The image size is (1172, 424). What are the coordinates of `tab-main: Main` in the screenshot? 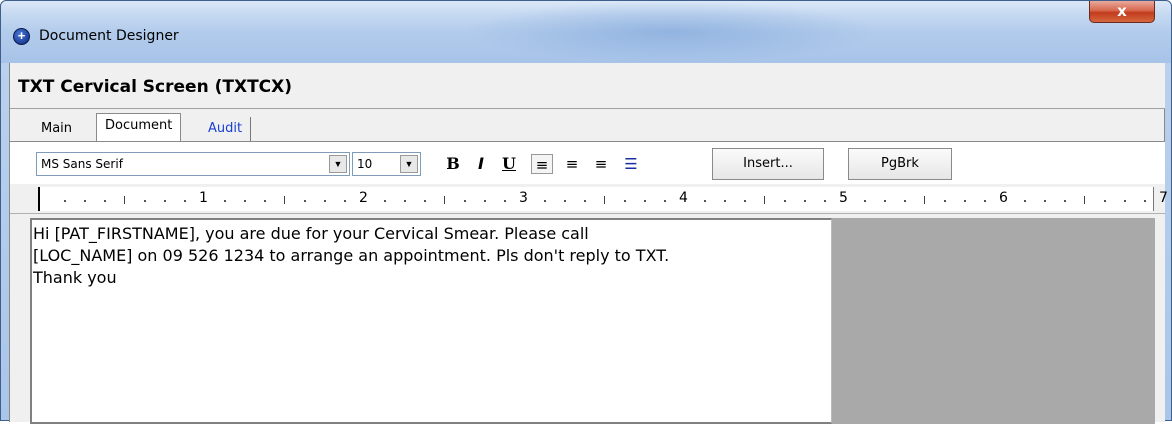 It's located at (56, 129).